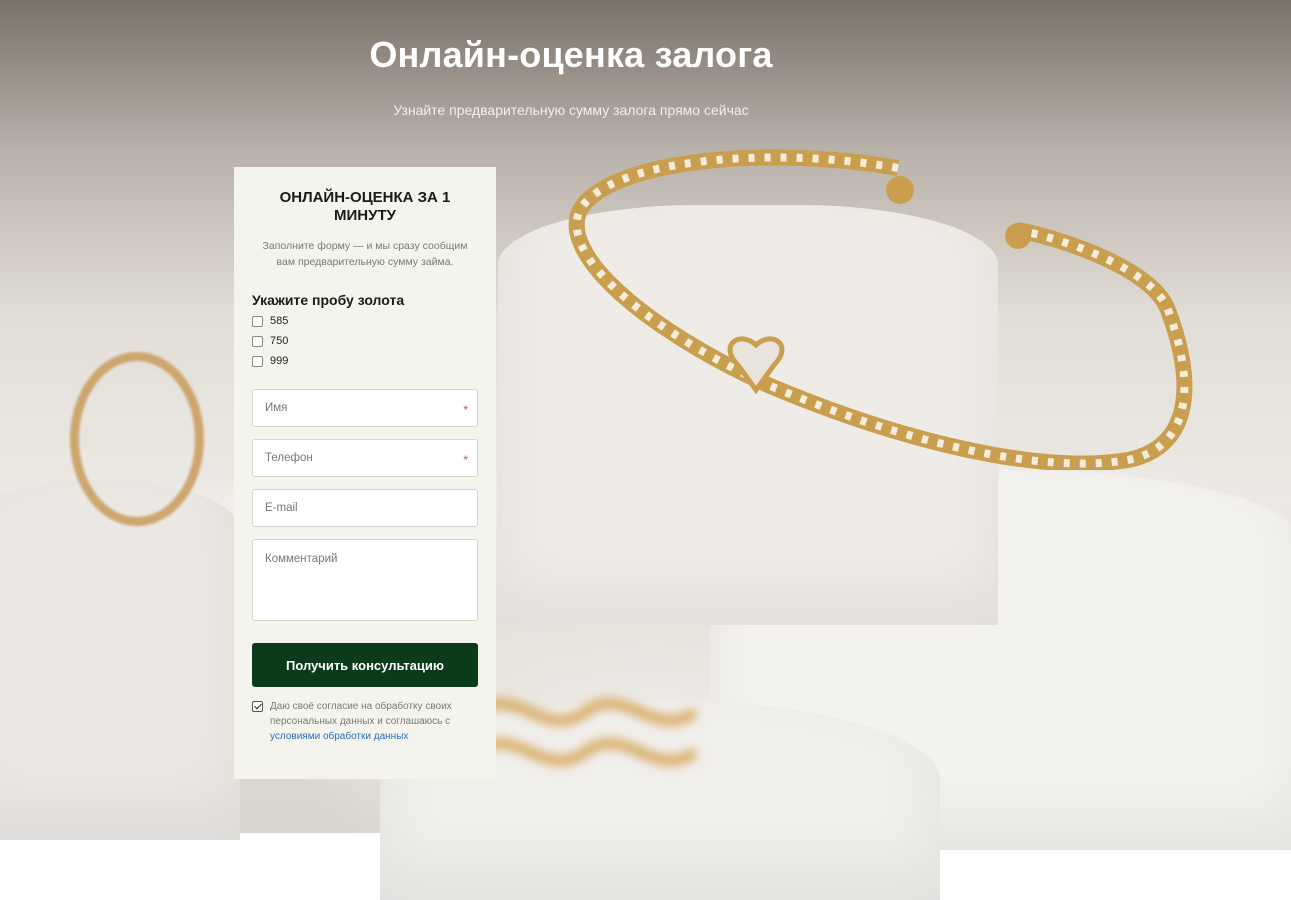 The height and width of the screenshot is (900, 1291). Describe the element at coordinates (365, 580) in the screenshot. I see `comment-textarea: Комментарий` at that location.